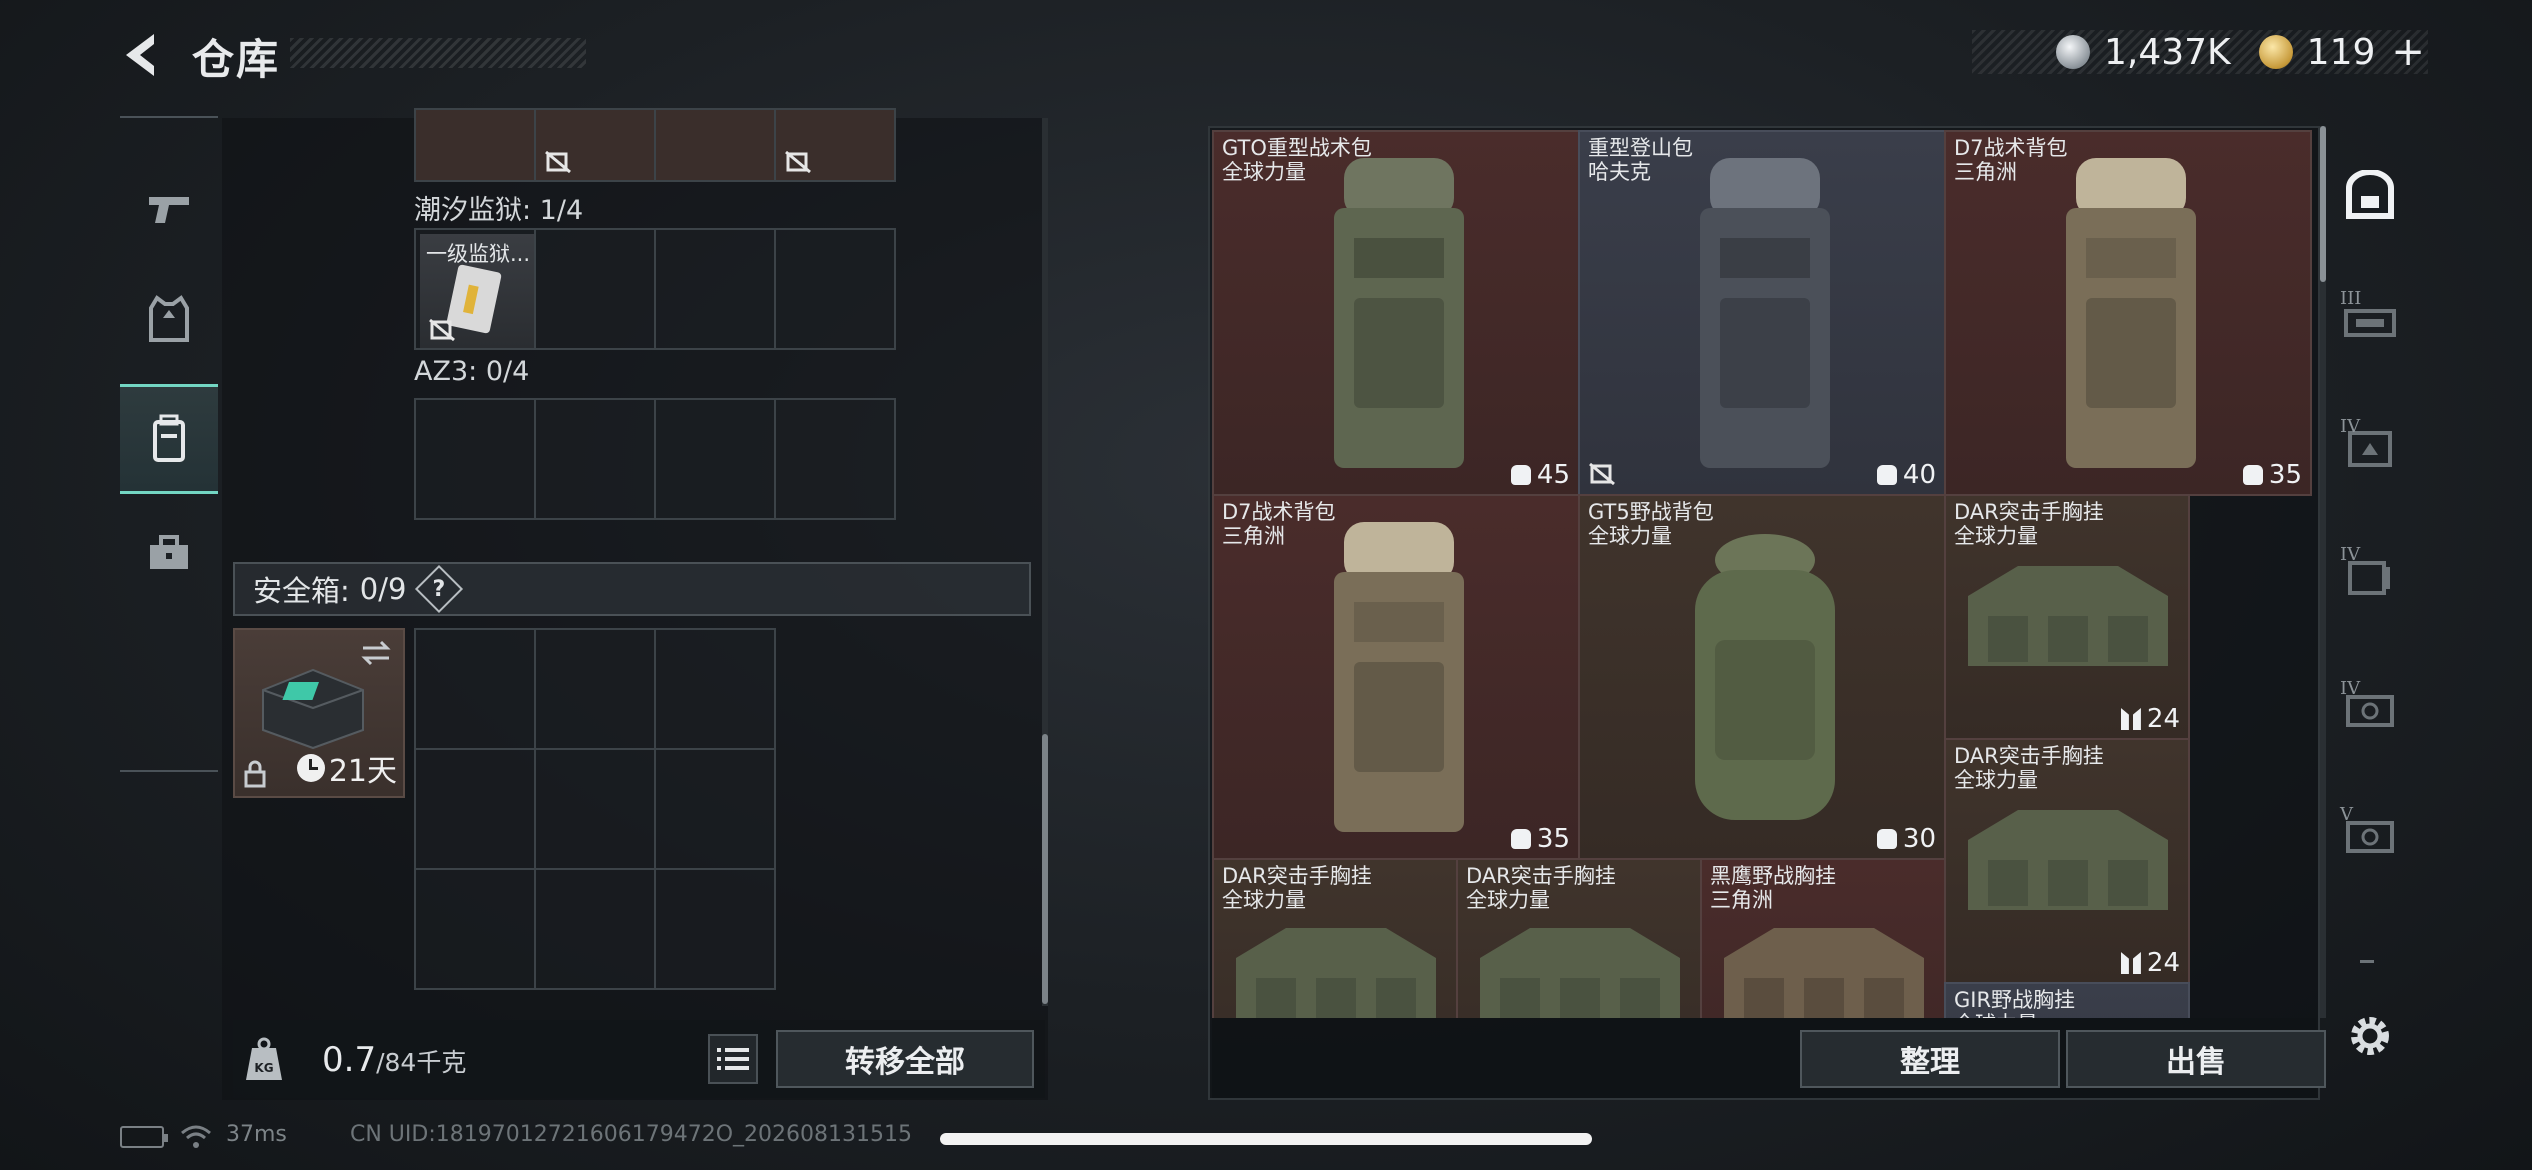  I want to click on network-ping: 37ms, so click(256, 1134).